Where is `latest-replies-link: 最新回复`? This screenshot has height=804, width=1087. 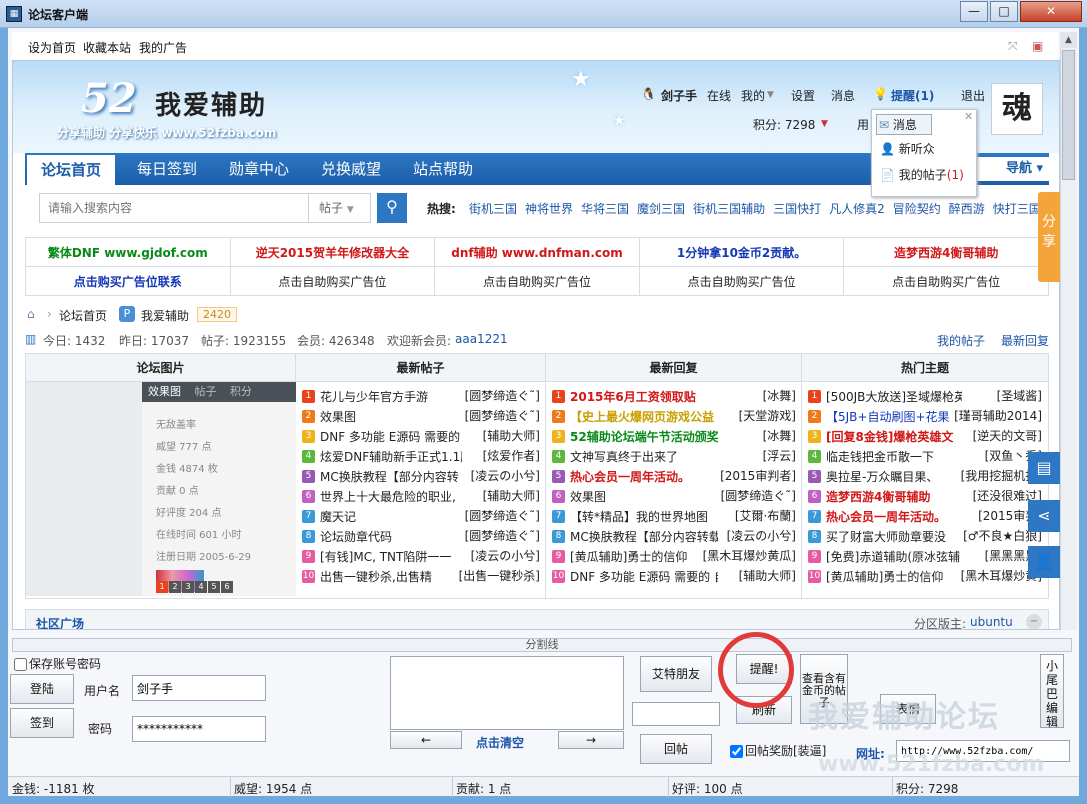
latest-replies-link: 最新回复 is located at coordinates (1025, 340).